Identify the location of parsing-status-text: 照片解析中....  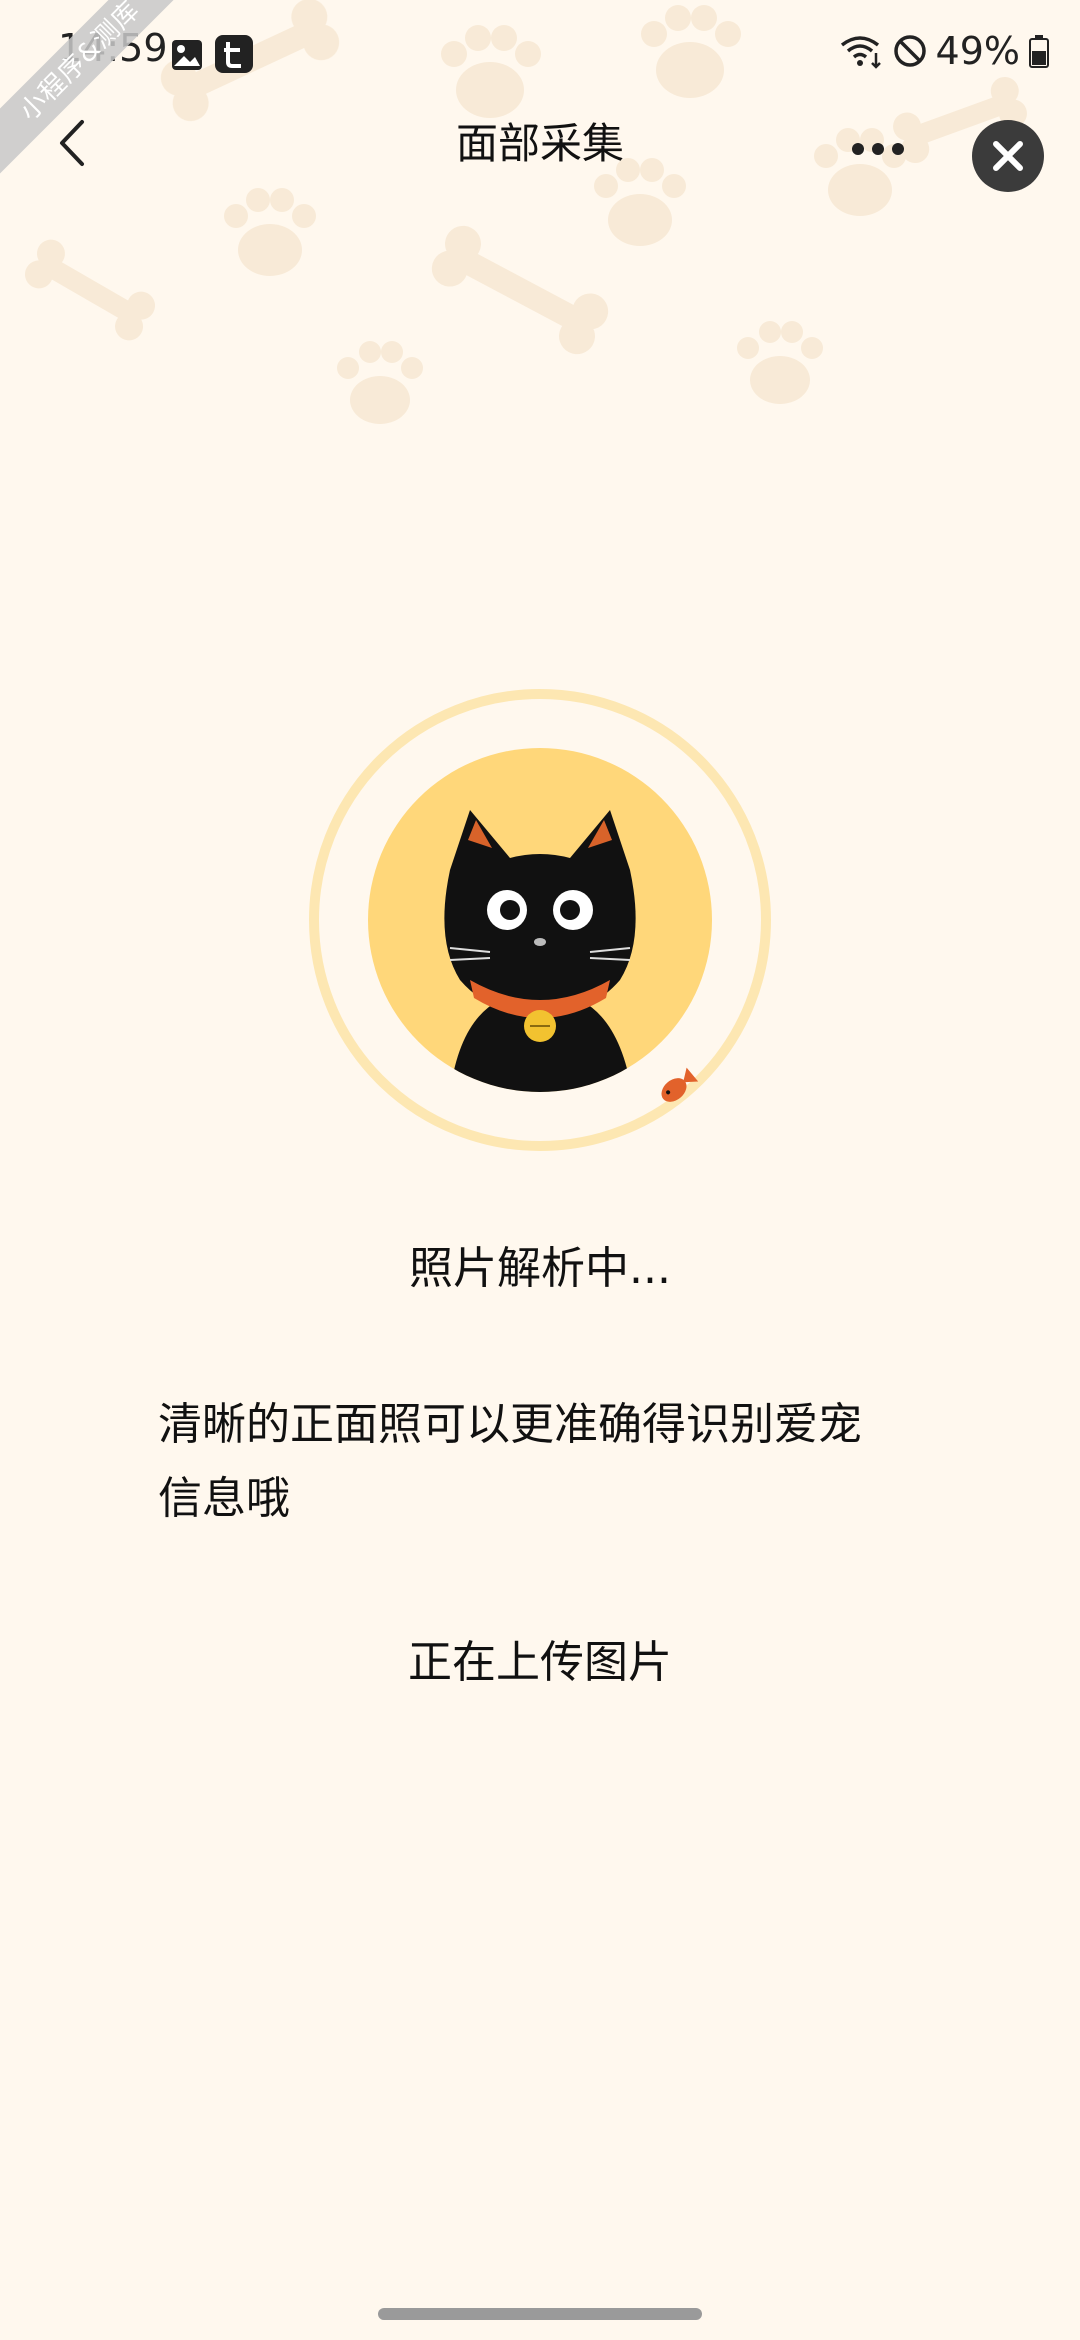
(540, 1268).